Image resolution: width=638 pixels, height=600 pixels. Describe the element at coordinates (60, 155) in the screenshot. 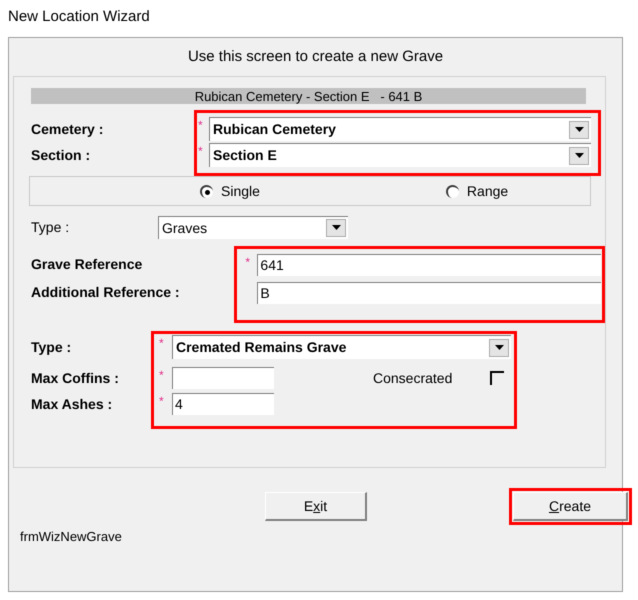

I see `field-label: Section :` at that location.